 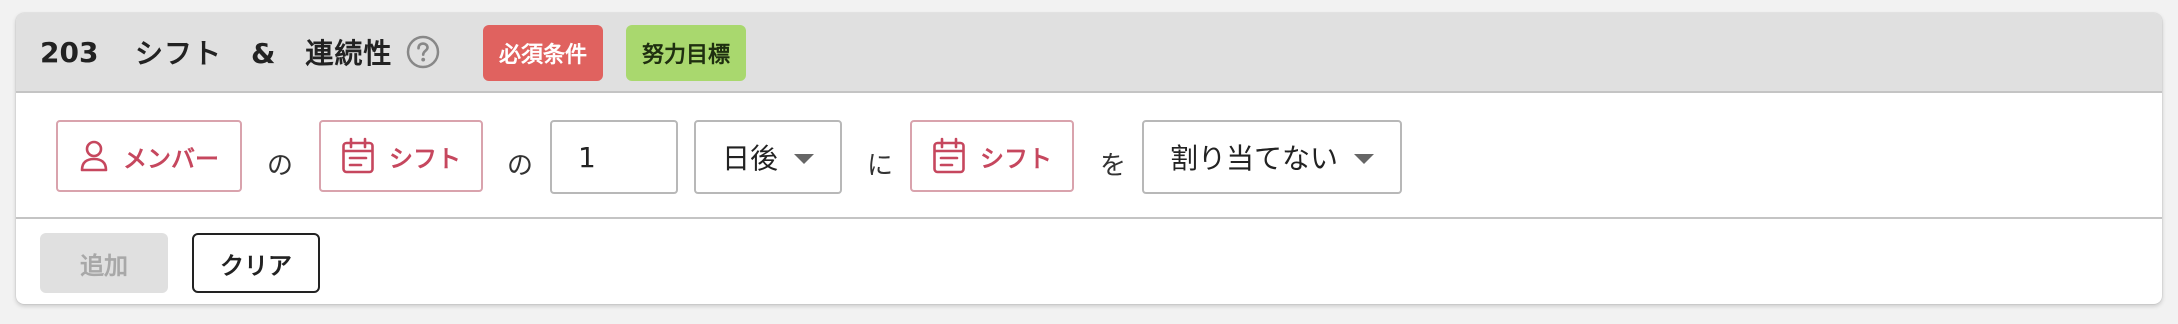 I want to click on member-chip: メンバー, so click(x=149, y=156).